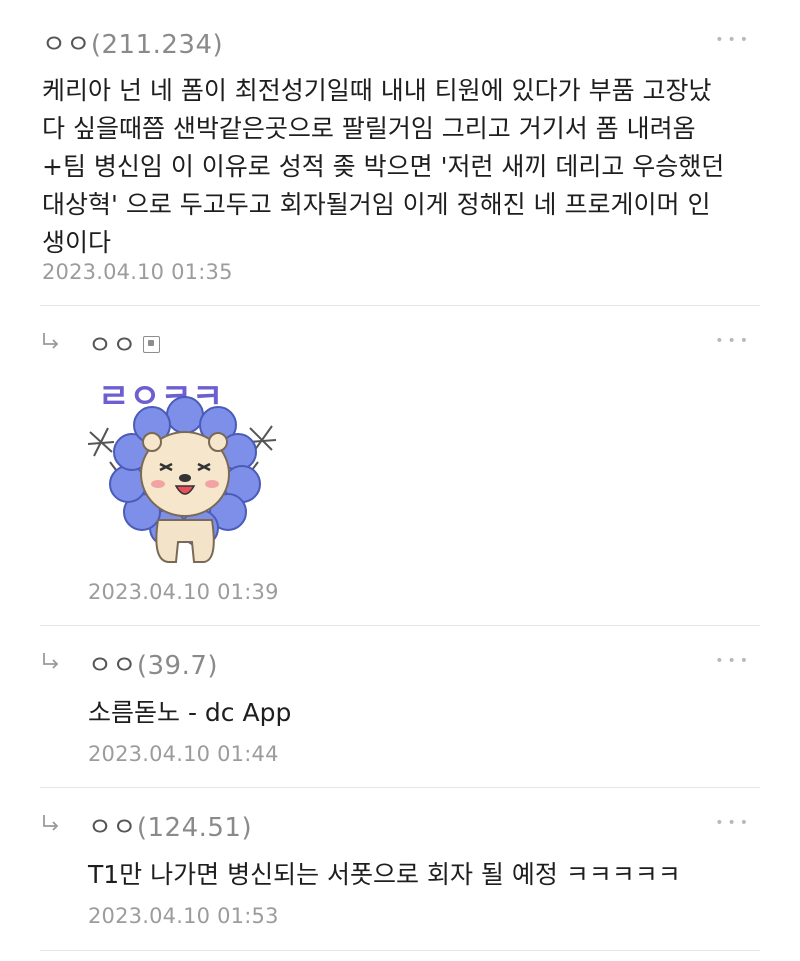 The image size is (800, 961). I want to click on comment-time: 2023.04.10 01:44, so click(183, 754).